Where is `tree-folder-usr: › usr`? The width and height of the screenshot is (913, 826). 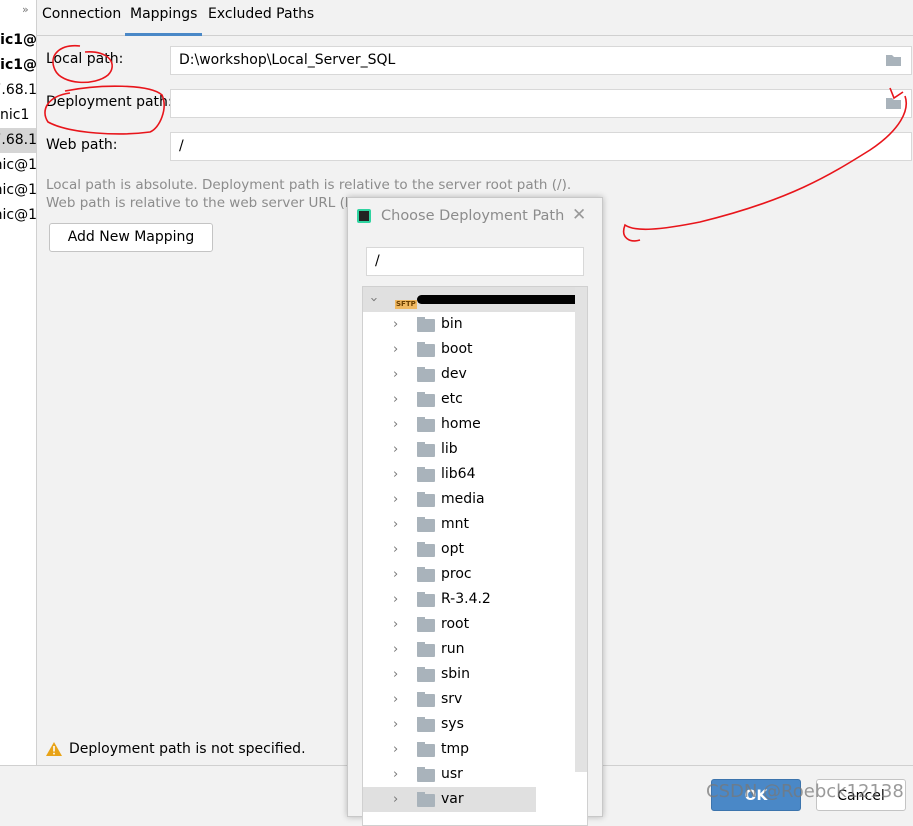 tree-folder-usr: › usr is located at coordinates (469, 774).